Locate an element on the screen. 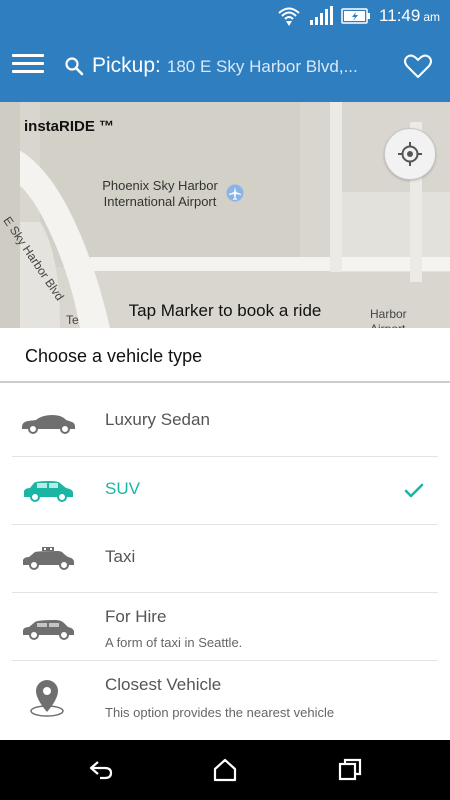 Image resolution: width=450 pixels, height=800 pixels. vehicle-option-suv: SUV is located at coordinates (225, 491).